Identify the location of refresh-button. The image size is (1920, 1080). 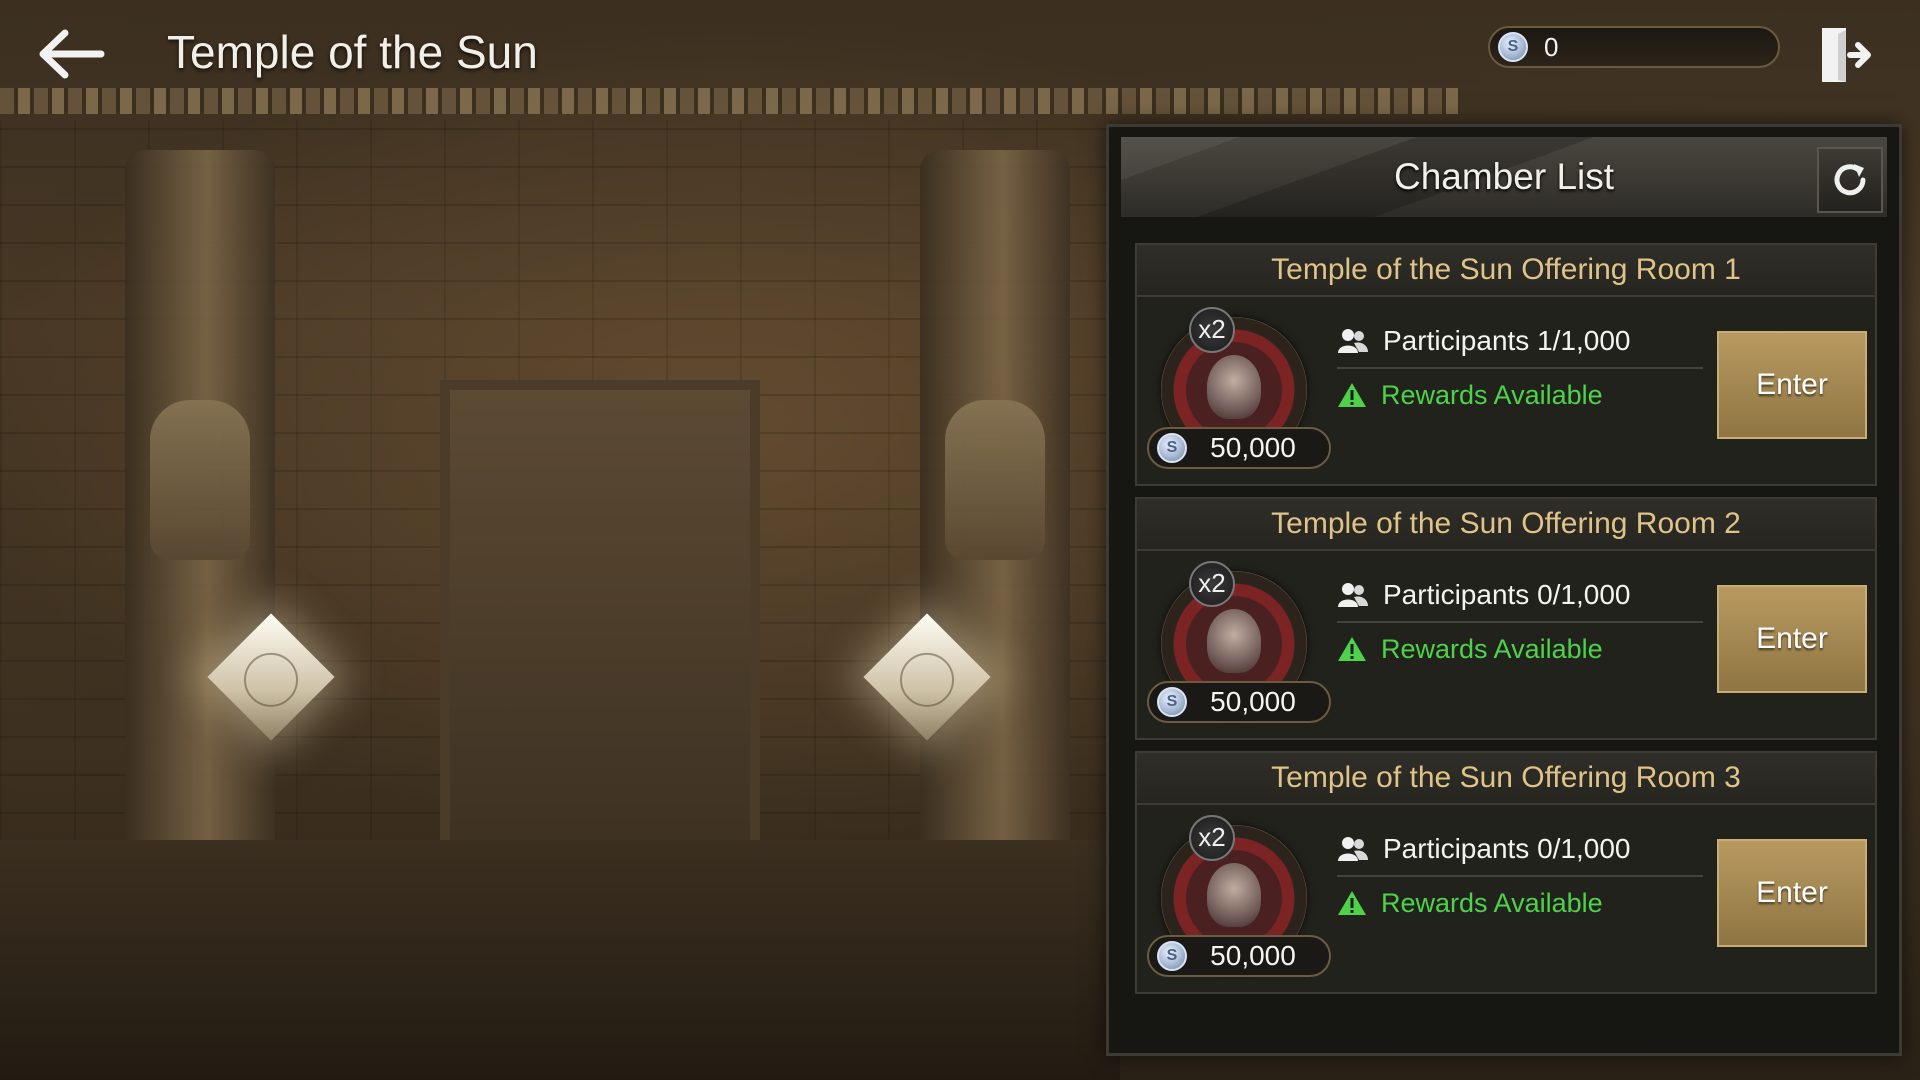
(1850, 180).